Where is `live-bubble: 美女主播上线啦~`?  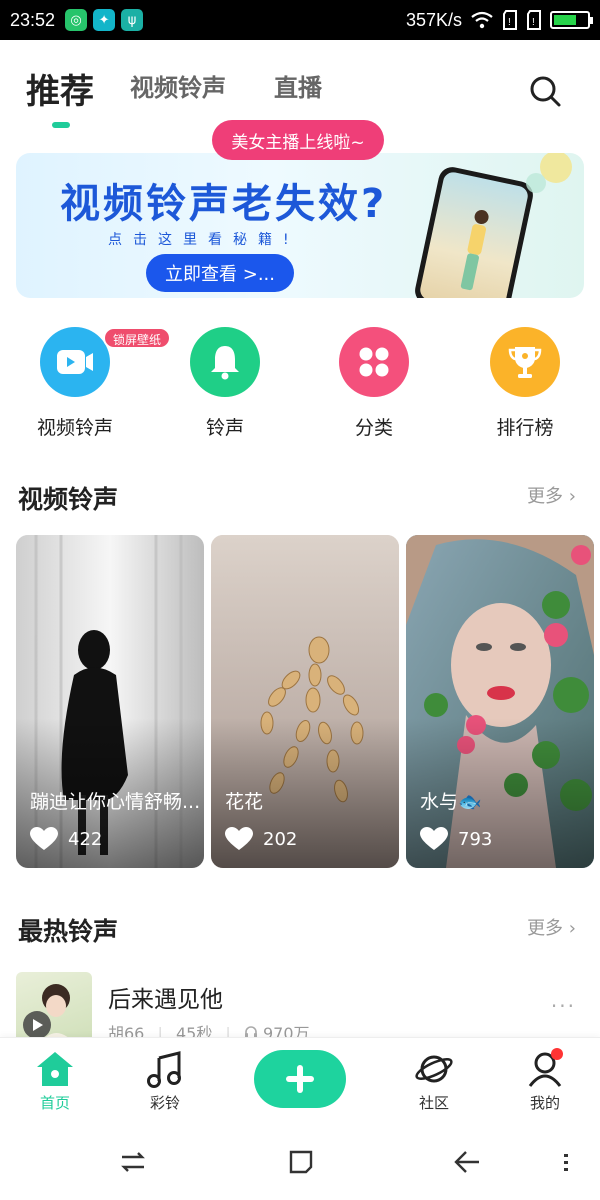
live-bubble: 美女主播上线啦~ is located at coordinates (298, 140).